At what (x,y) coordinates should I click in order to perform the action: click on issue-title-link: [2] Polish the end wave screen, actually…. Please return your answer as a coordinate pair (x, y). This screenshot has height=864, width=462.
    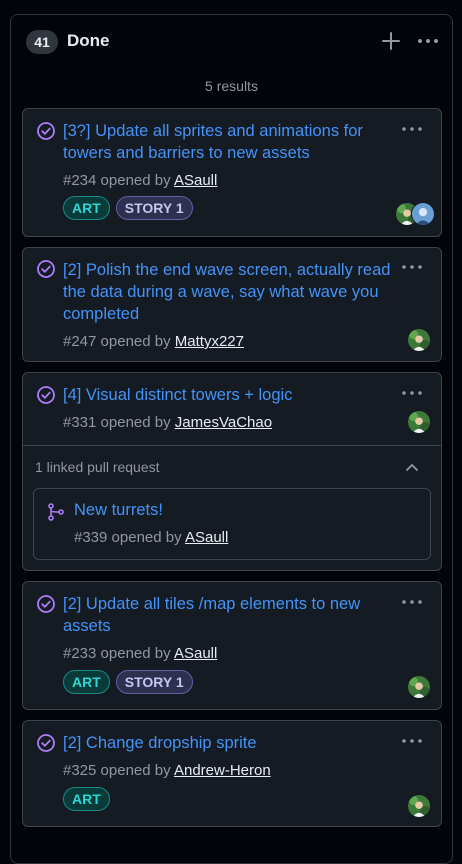
    Looking at the image, I should click on (231, 292).